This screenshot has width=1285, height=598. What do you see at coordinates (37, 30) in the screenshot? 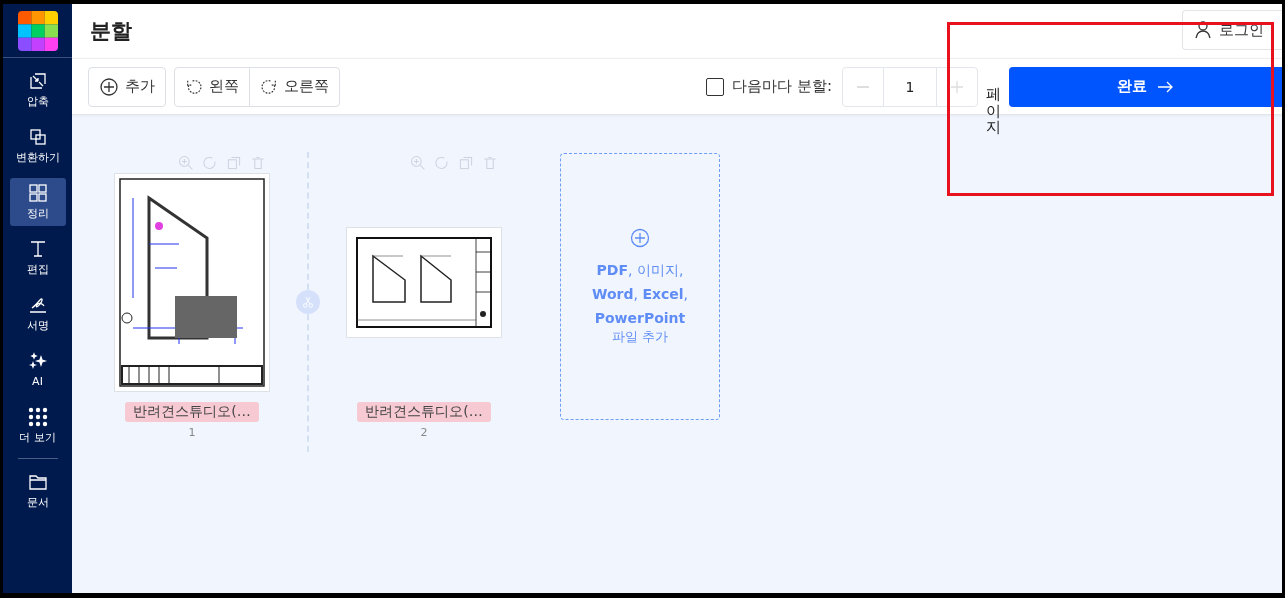
I see `logo-icon` at bounding box center [37, 30].